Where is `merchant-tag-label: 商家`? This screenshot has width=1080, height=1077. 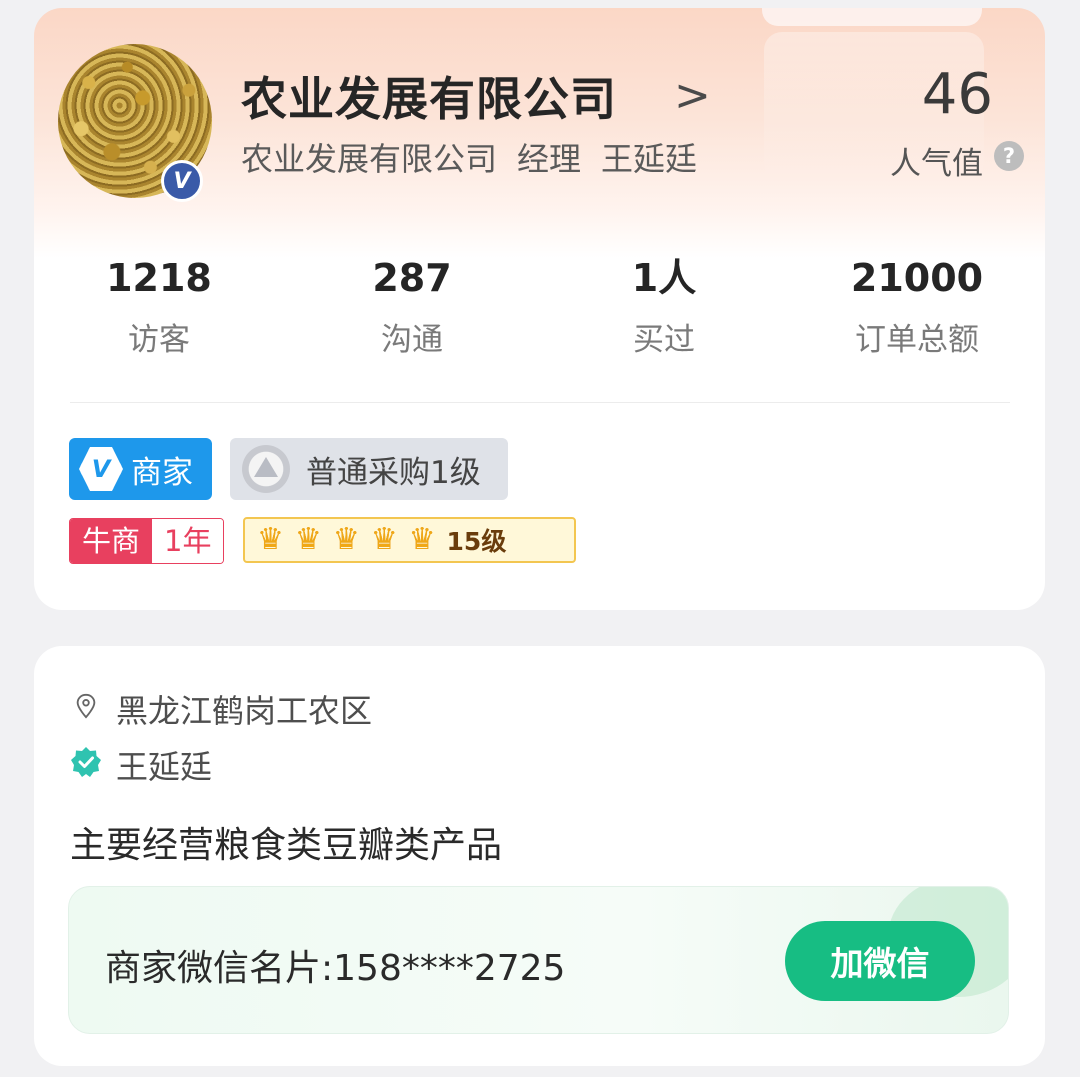 merchant-tag-label: 商家 is located at coordinates (162, 472).